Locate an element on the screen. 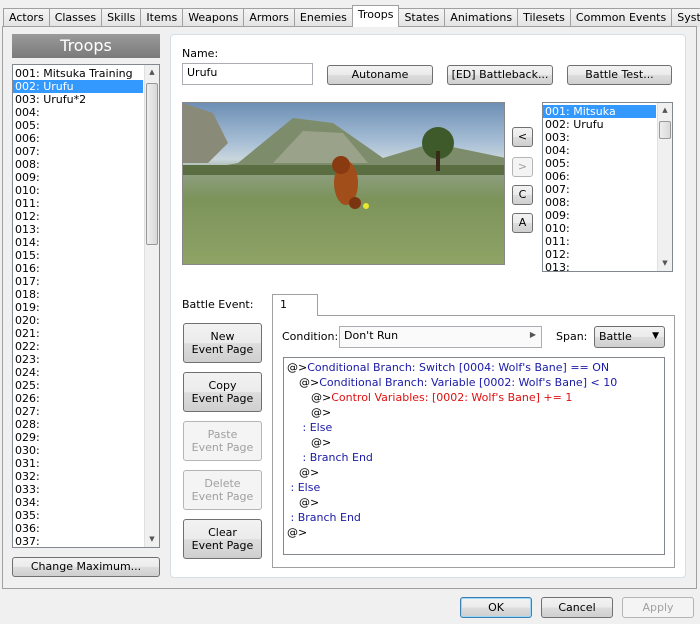  clear-event-page-button: Clear Event Page is located at coordinates (222, 539).